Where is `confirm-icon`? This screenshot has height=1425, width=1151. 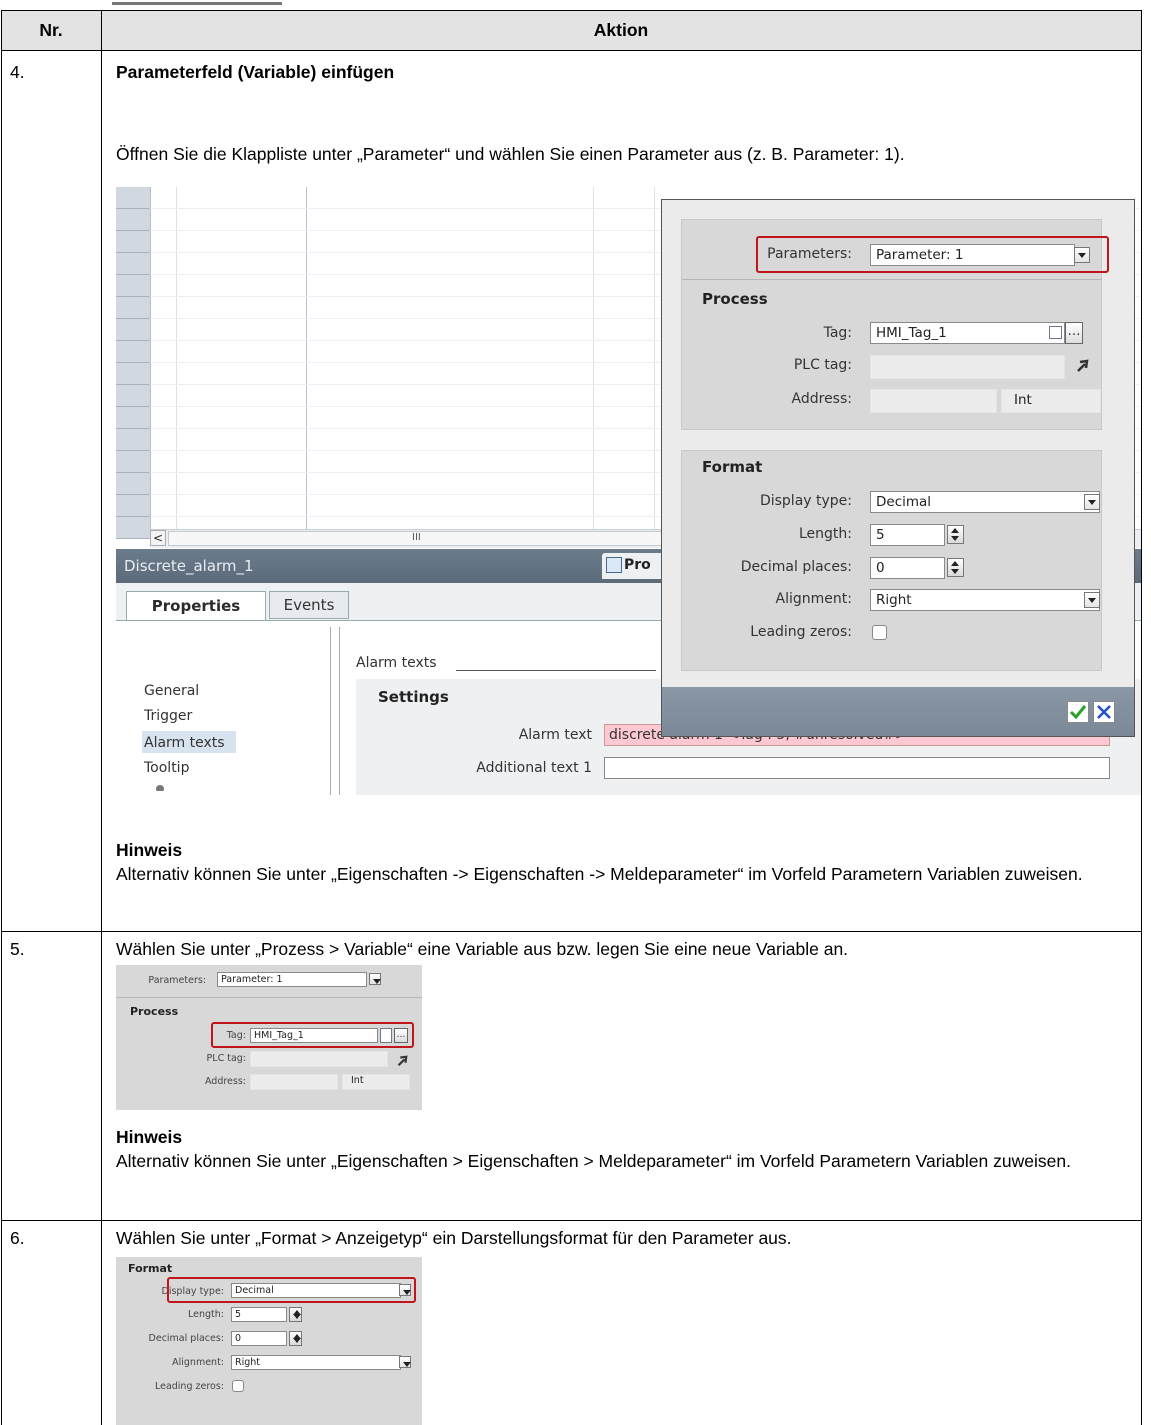 confirm-icon is located at coordinates (1078, 712).